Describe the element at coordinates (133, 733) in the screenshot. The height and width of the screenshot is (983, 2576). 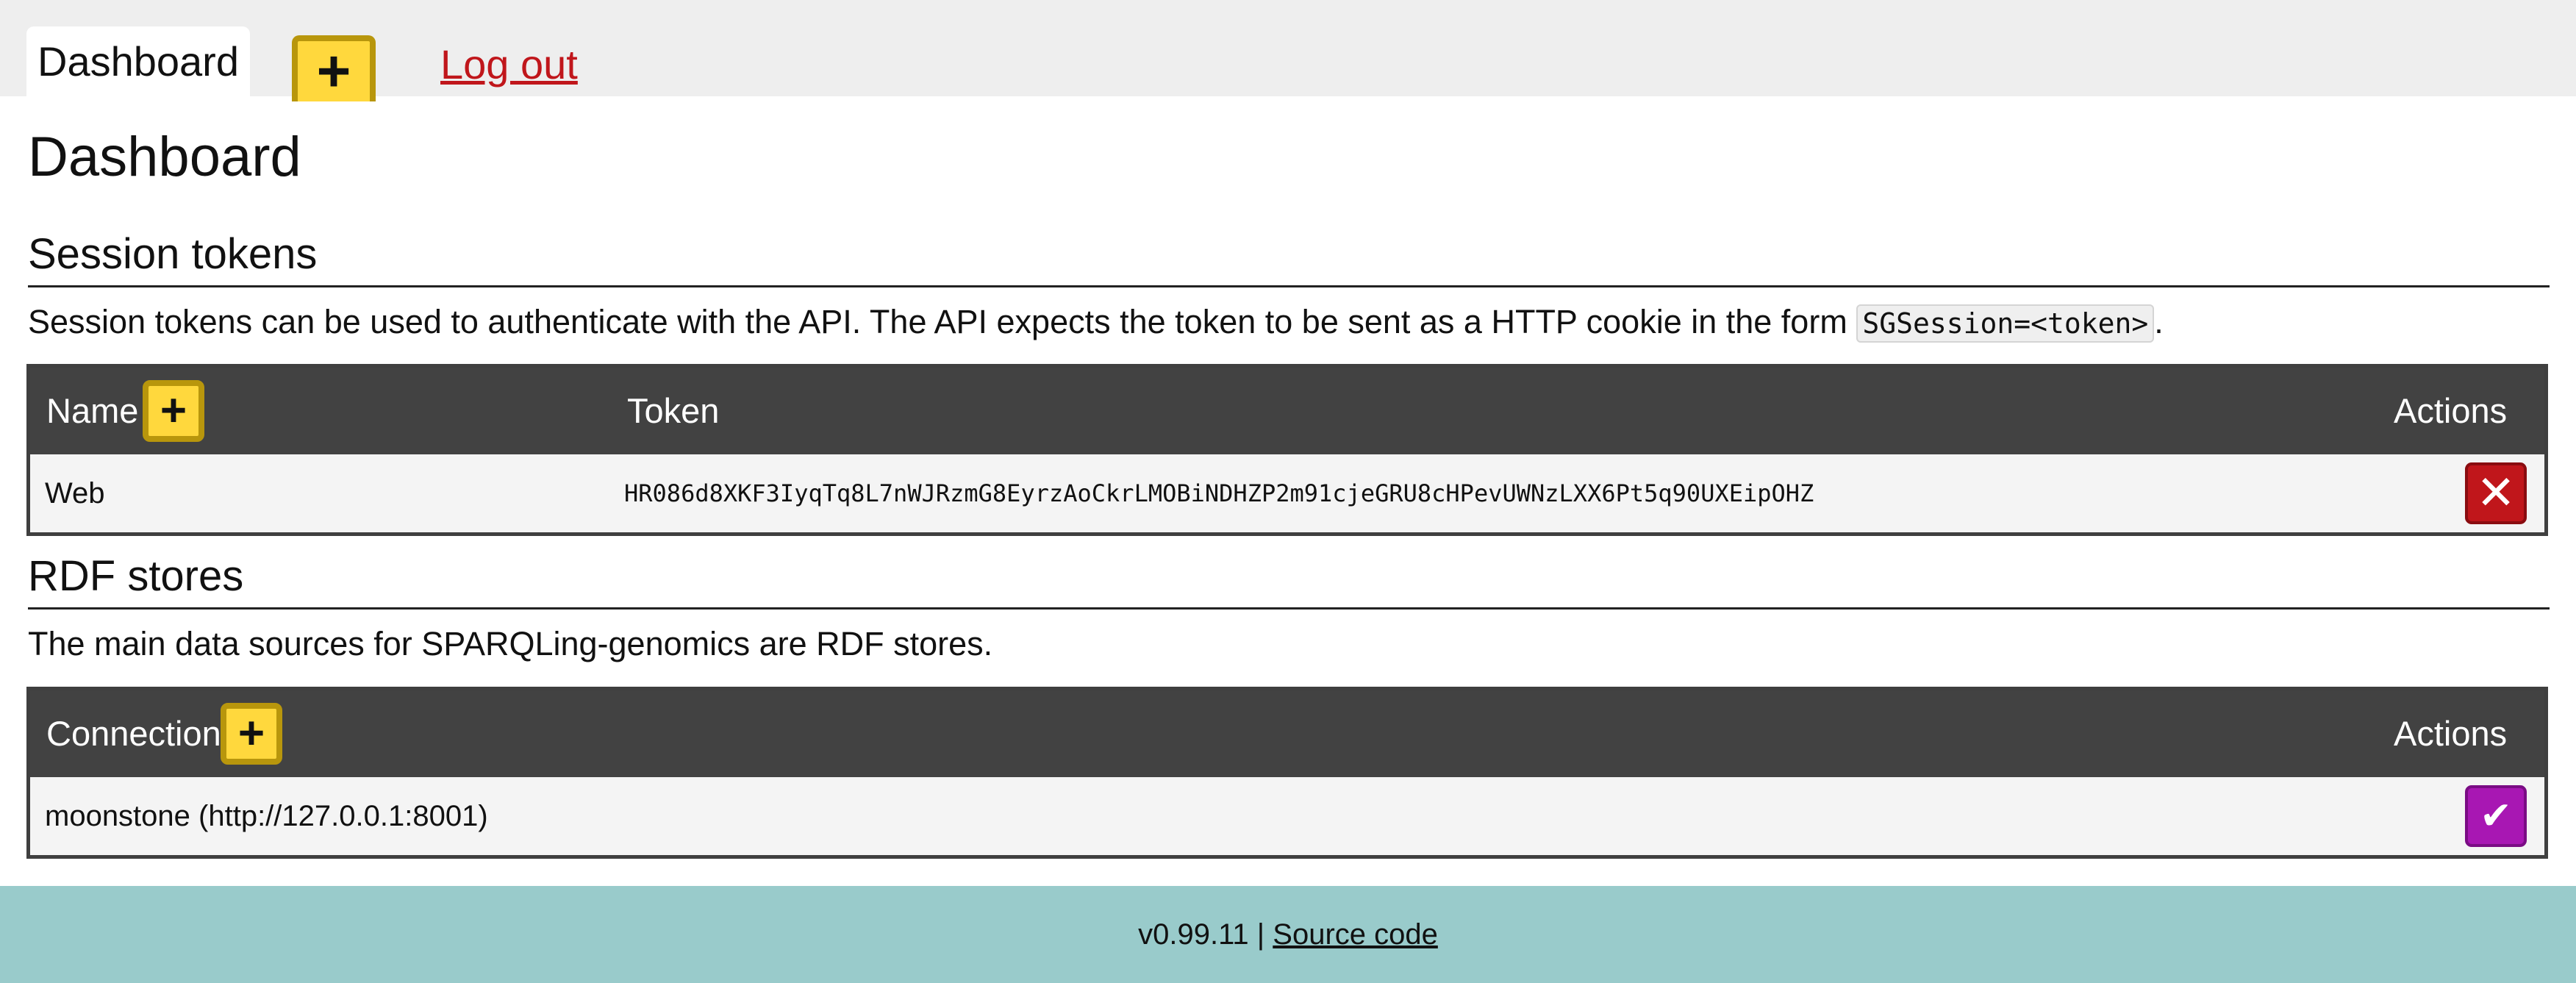
I see `column-header-connection: Connection` at that location.